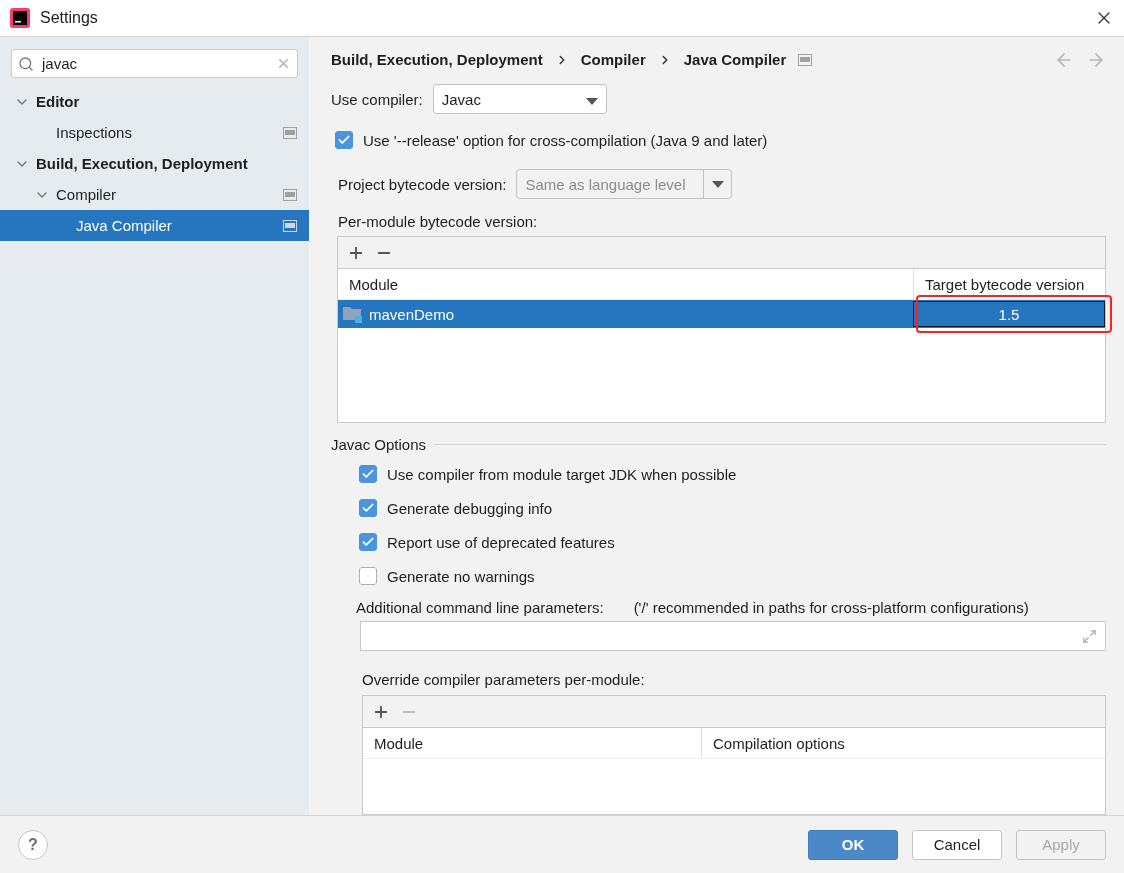 The height and width of the screenshot is (873, 1124). Describe the element at coordinates (379, 444) in the screenshot. I see `section-title: Javac Options` at that location.